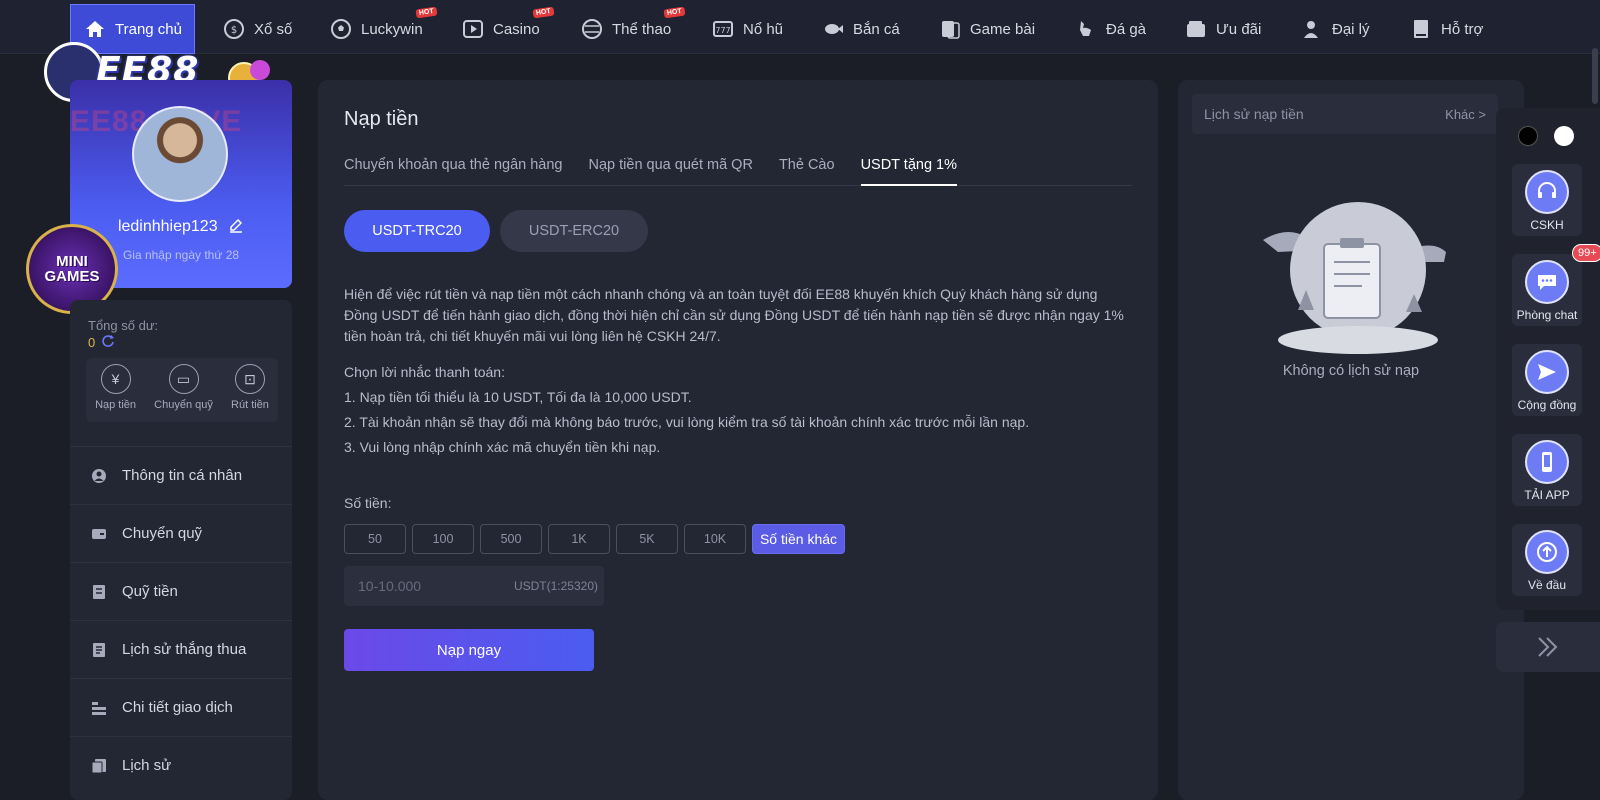 The width and height of the screenshot is (1600, 800). What do you see at coordinates (1595, 76) in the screenshot?
I see `scrollbar` at bounding box center [1595, 76].